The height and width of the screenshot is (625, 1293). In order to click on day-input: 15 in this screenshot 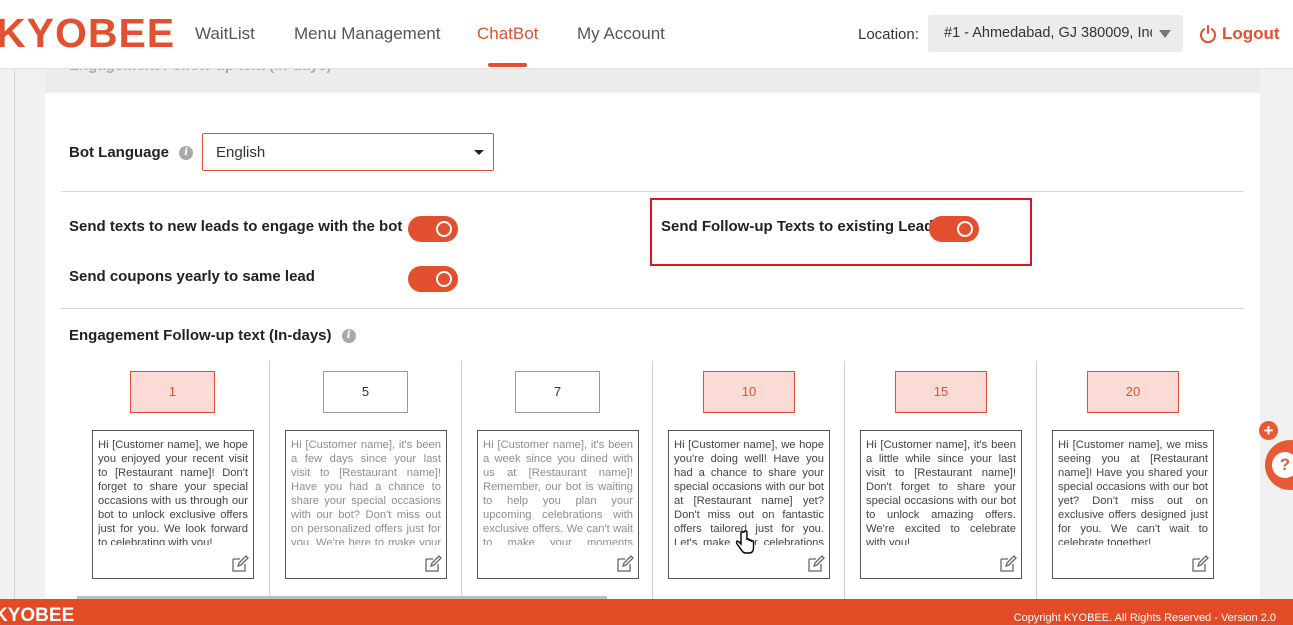, I will do `click(941, 392)`.